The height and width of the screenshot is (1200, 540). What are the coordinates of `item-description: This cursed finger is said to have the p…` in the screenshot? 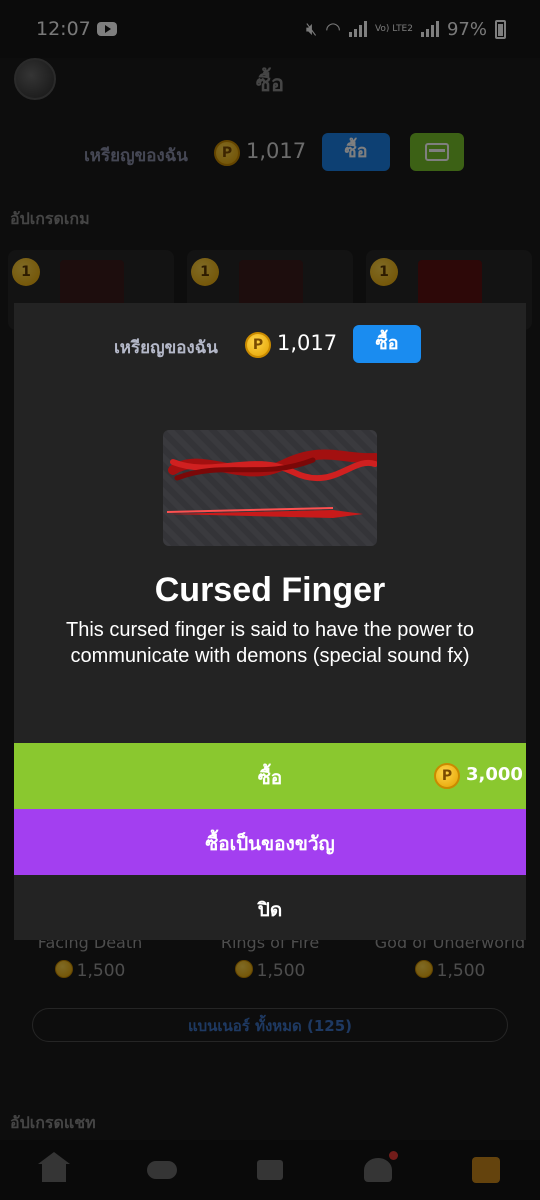 It's located at (270, 643).